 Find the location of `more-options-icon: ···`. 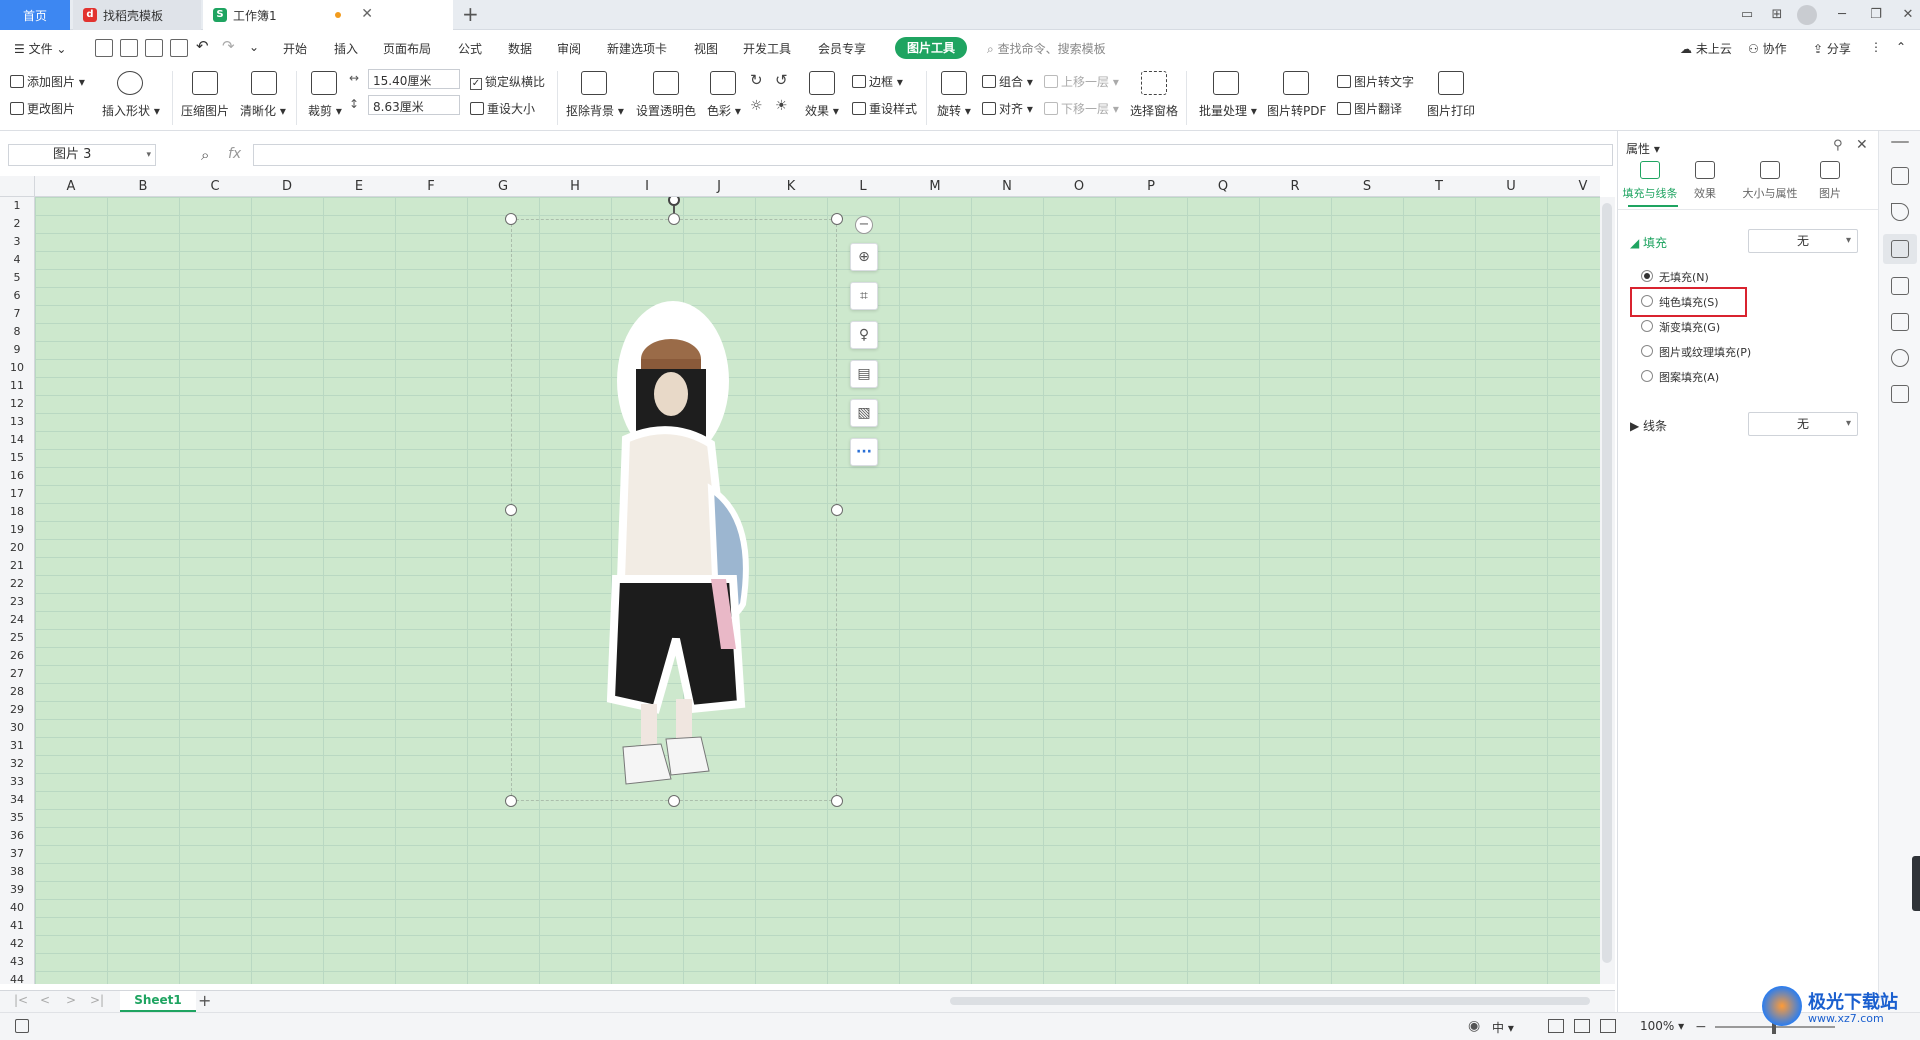

more-options-icon: ··· is located at coordinates (864, 452).